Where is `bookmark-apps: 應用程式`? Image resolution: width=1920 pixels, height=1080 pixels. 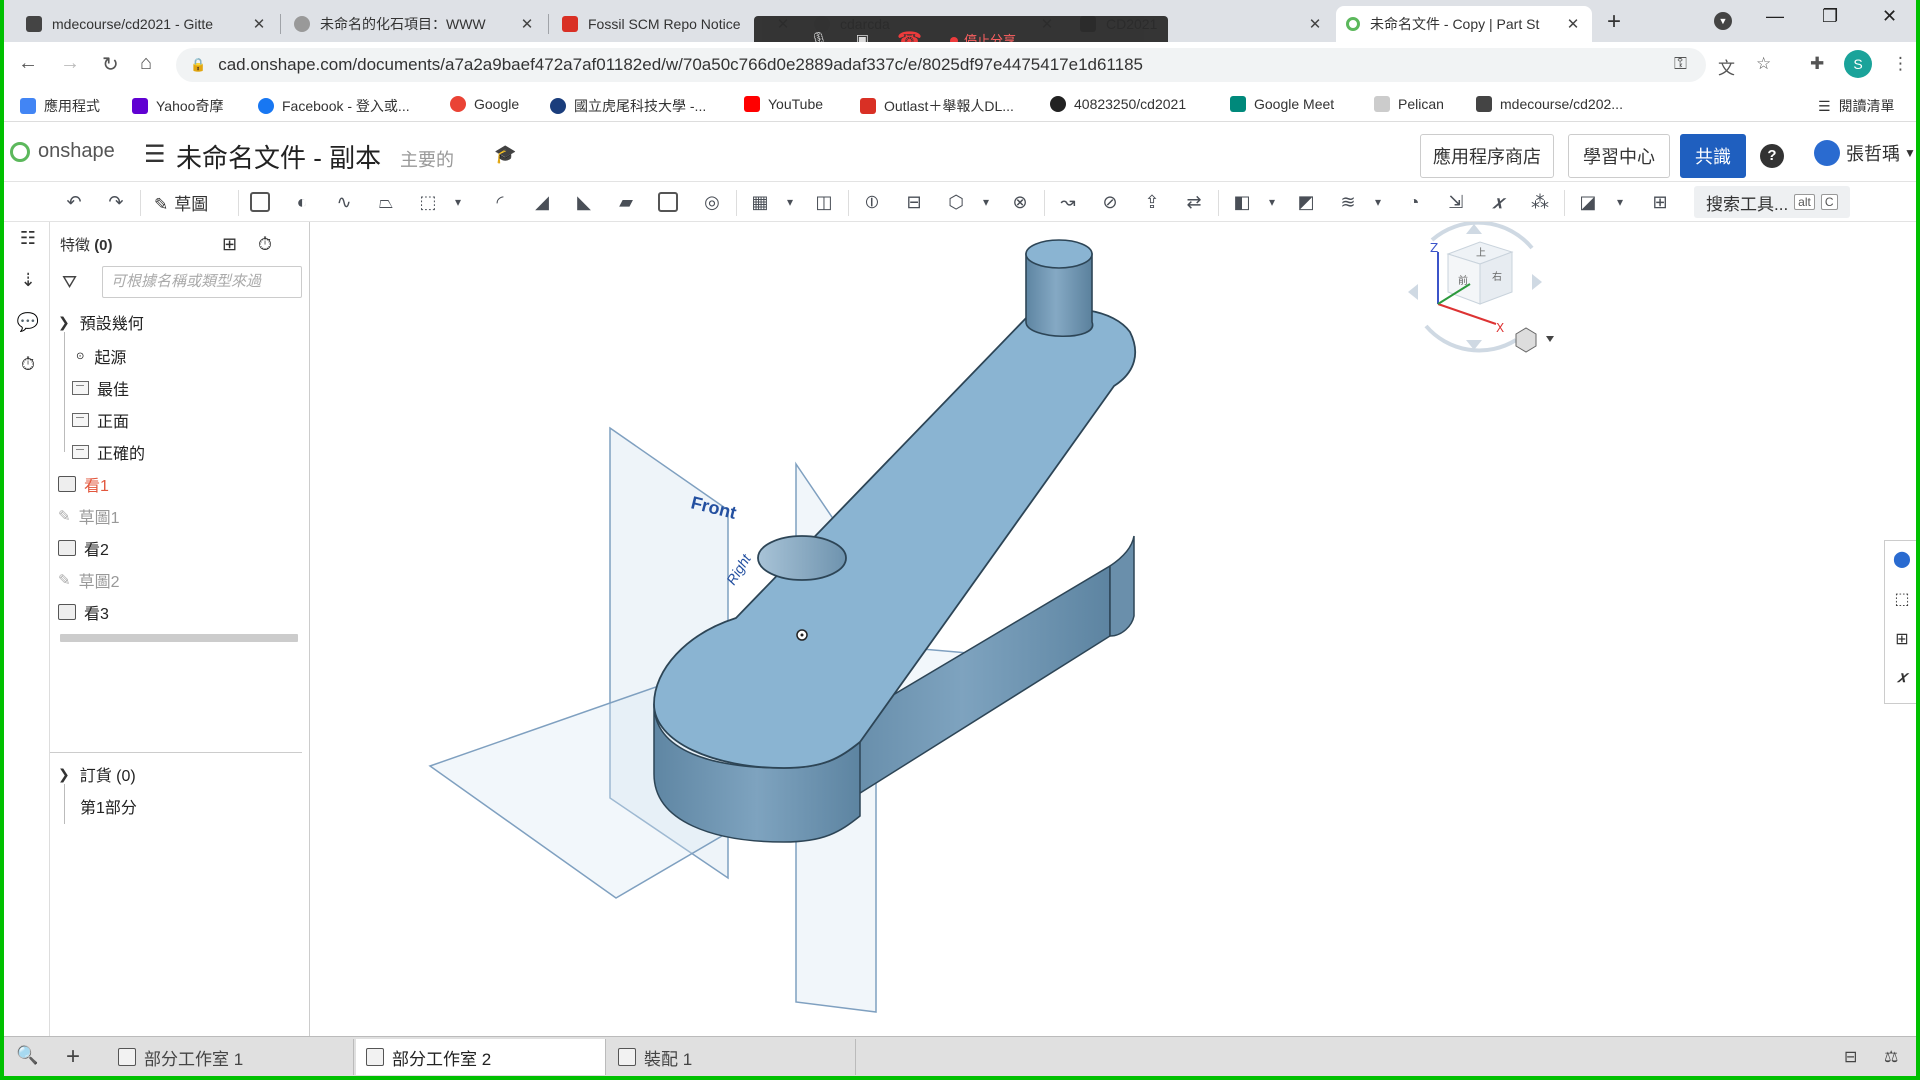 bookmark-apps: 應用程式 is located at coordinates (60, 106).